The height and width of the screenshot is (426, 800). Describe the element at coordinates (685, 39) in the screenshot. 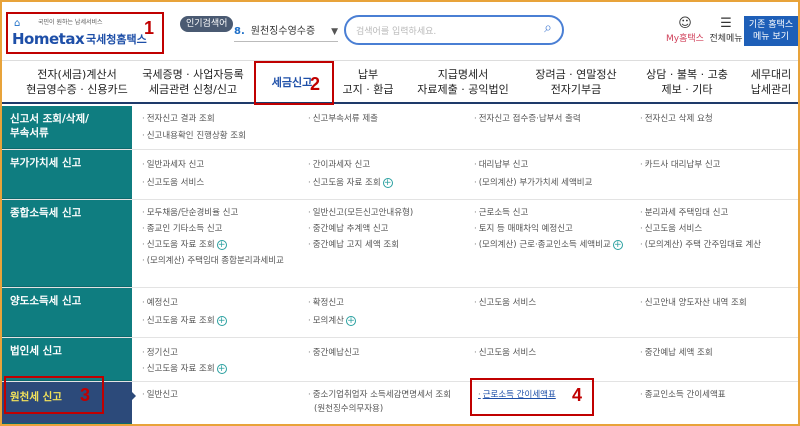

I see `my-hometax-label: My홈택스` at that location.